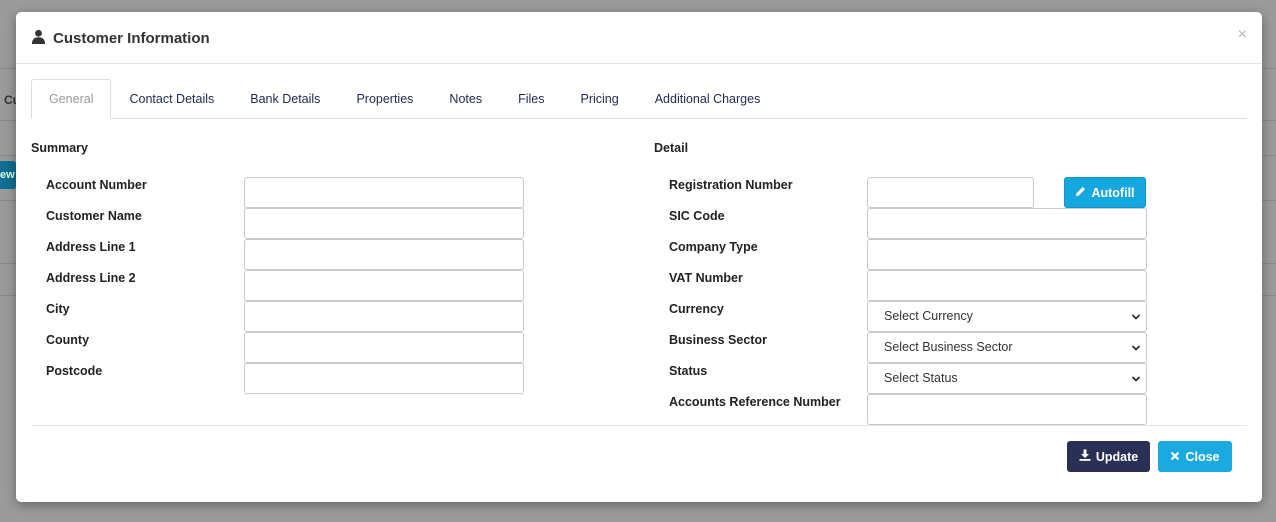 The image size is (1276, 522). Describe the element at coordinates (285, 98) in the screenshot. I see `tab-bank-details: Bank Details` at that location.